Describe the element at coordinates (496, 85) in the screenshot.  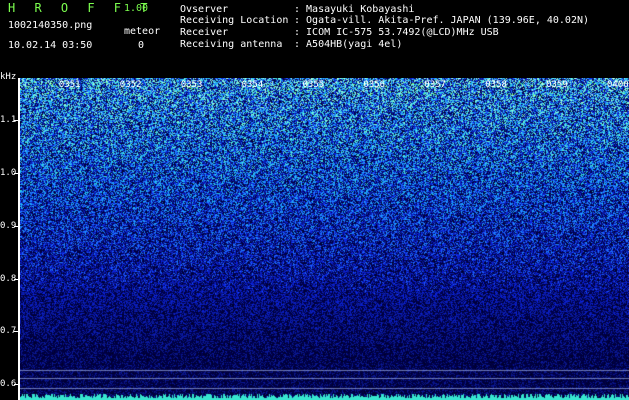
I see `time-label: 0358` at that location.